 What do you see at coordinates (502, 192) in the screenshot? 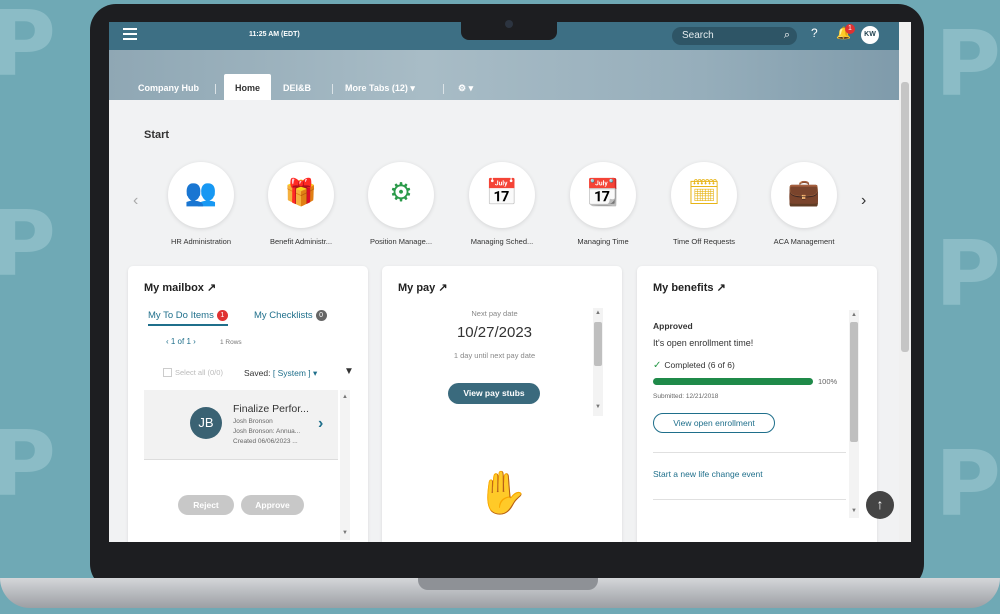
I see `calendar-hand-icon: 📅` at bounding box center [502, 192].